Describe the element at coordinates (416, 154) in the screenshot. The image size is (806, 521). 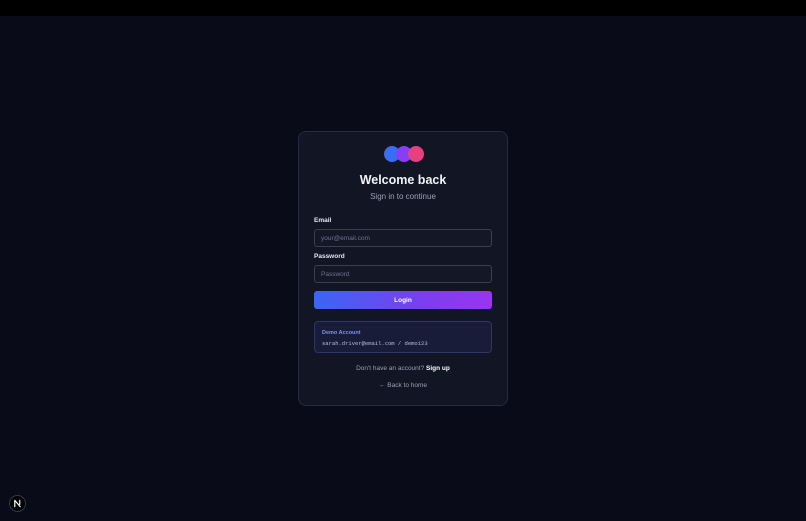
I see `logo-circle-pink` at that location.